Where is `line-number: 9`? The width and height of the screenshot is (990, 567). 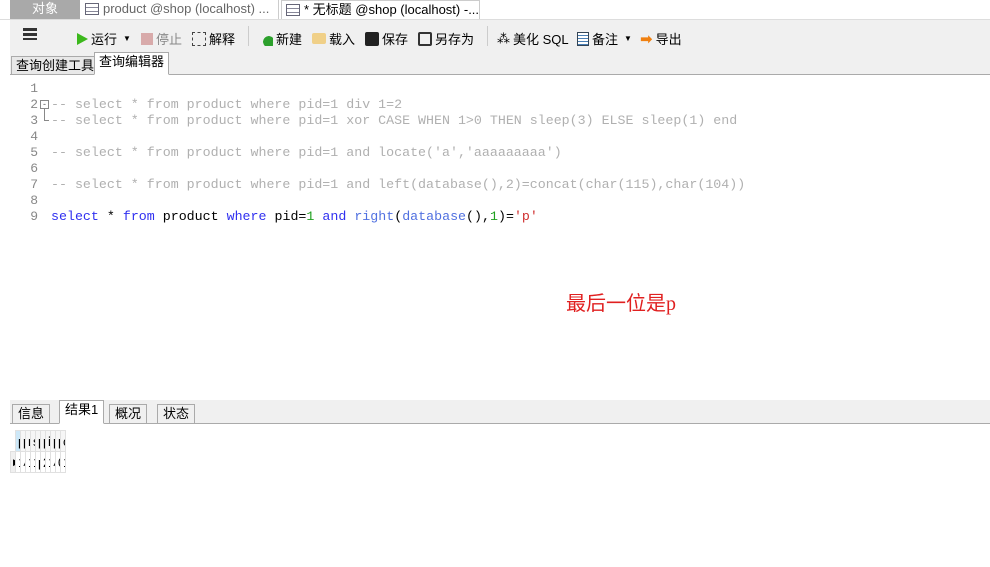 line-number: 9 is located at coordinates (34, 216).